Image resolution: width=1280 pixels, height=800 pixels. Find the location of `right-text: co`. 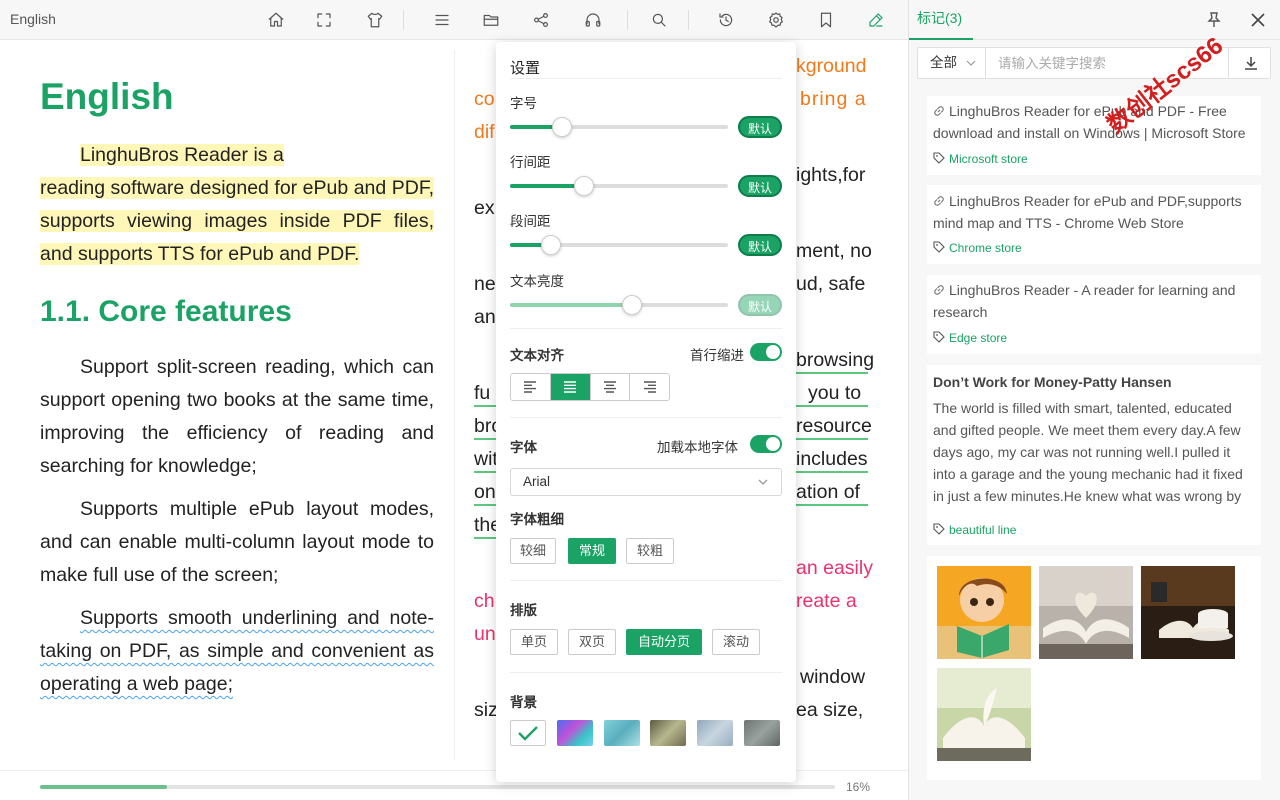

right-text: co is located at coordinates (484, 99).